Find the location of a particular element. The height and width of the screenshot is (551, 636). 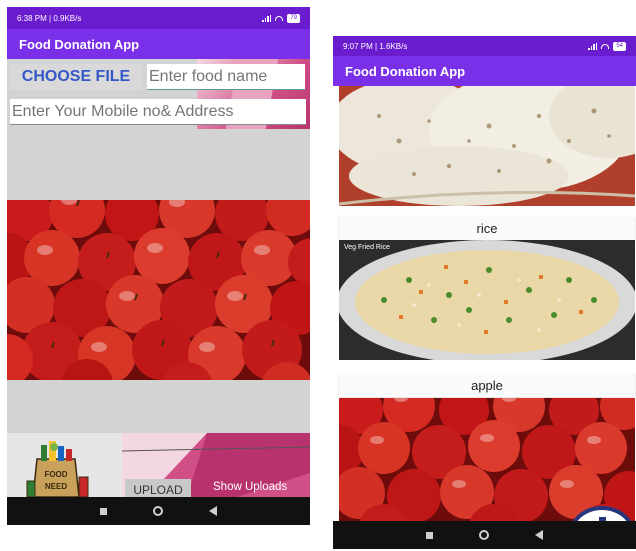

list-item-image-apple is located at coordinates (487, 459).